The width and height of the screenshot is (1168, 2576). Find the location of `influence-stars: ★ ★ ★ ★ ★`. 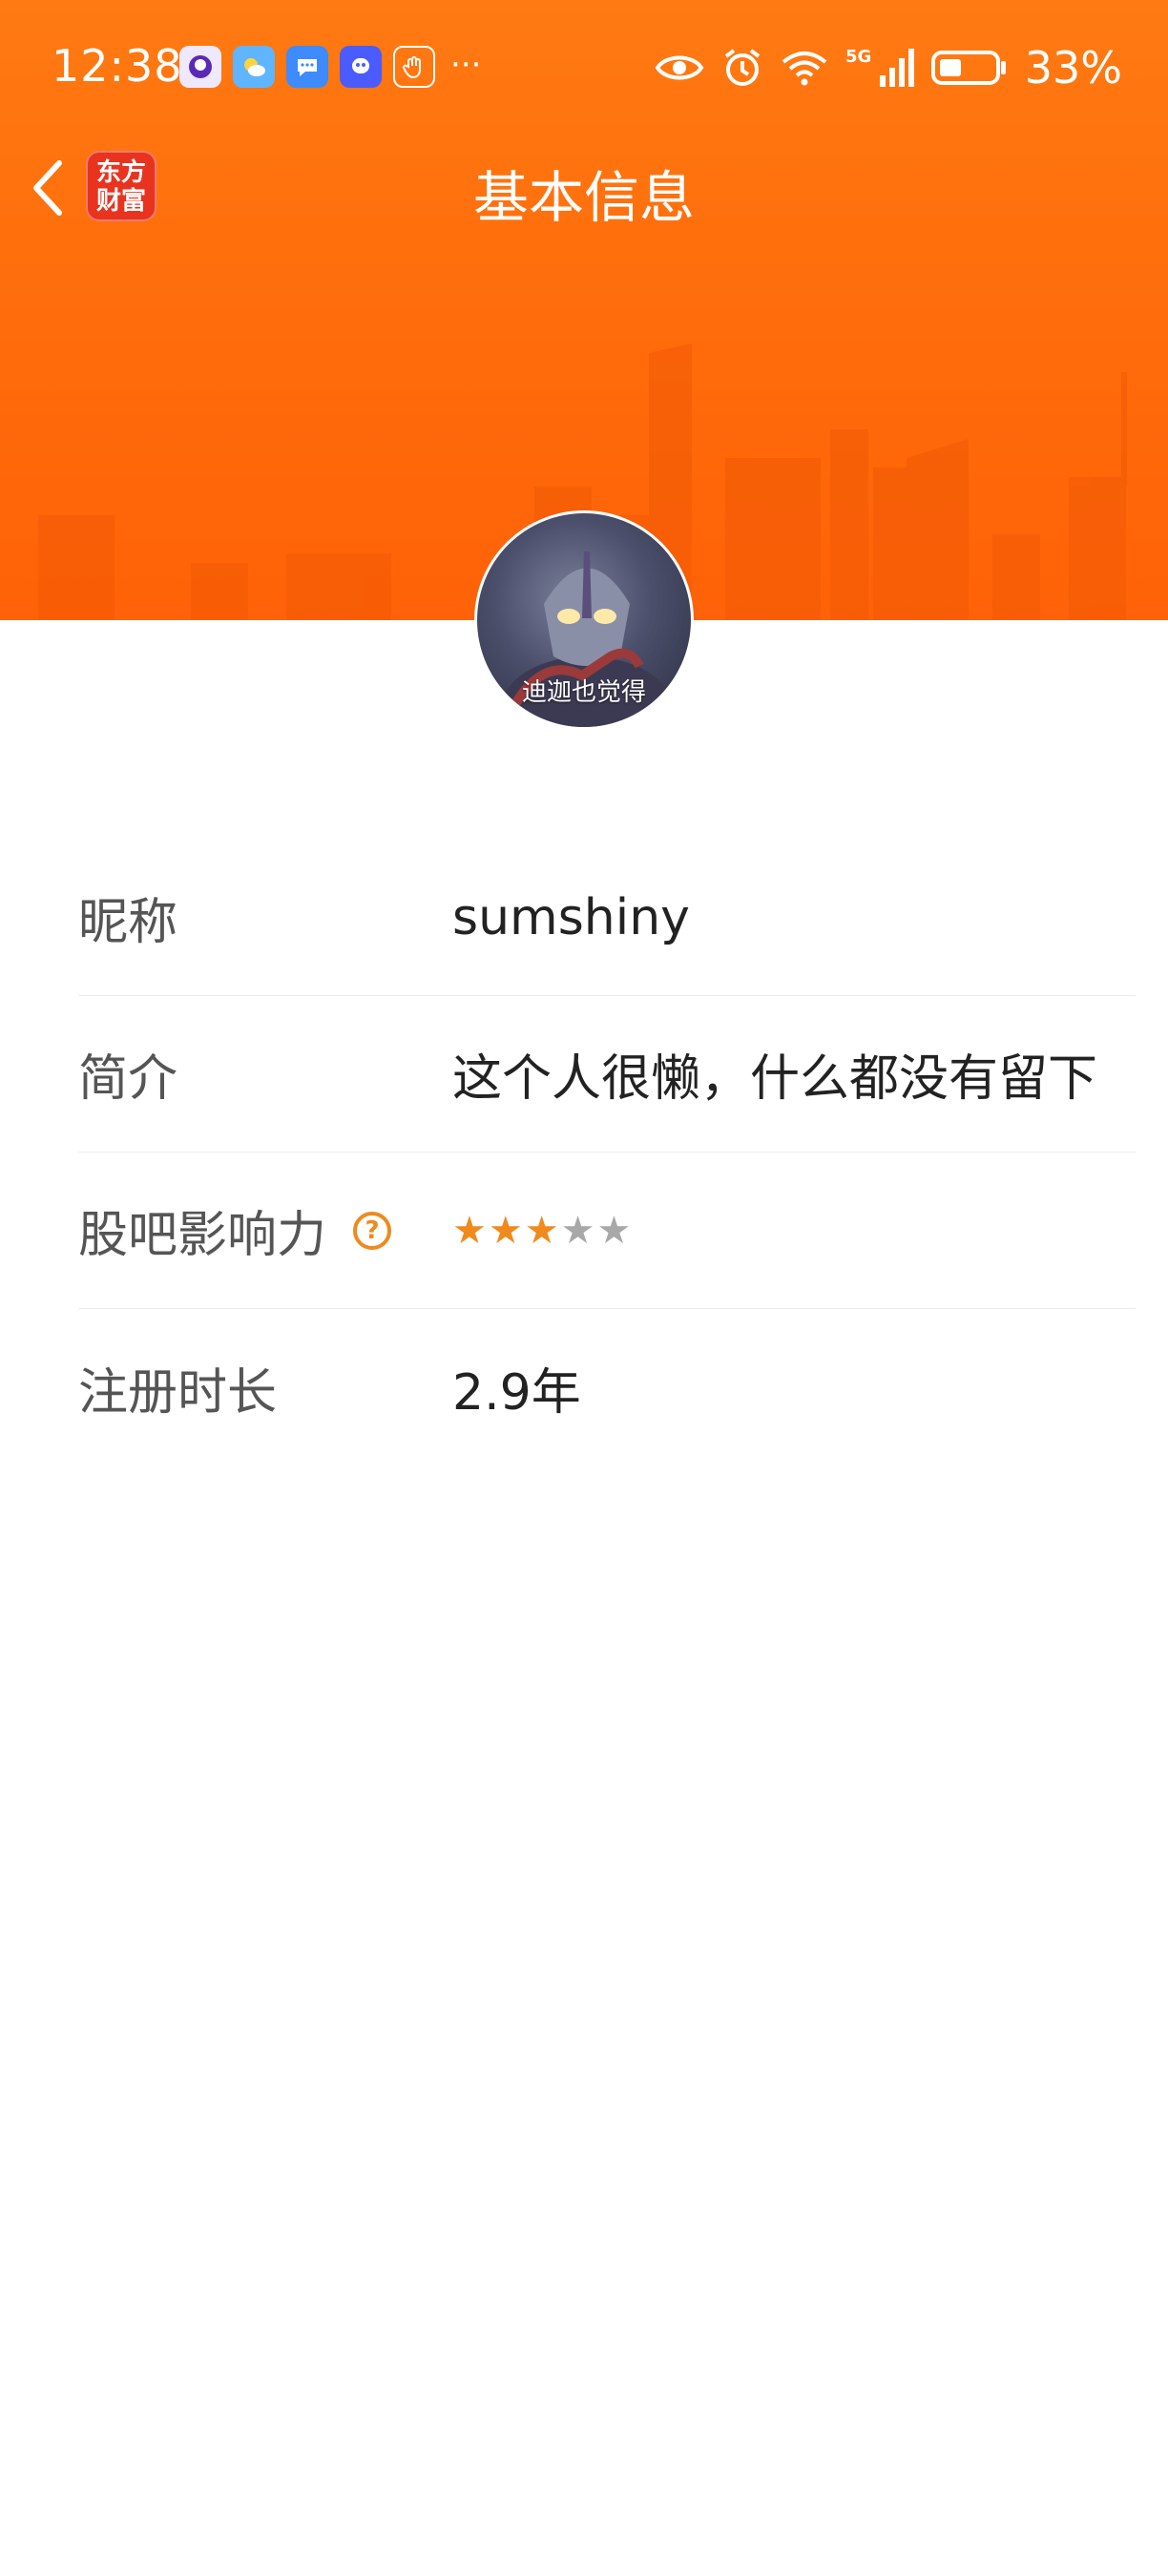

influence-stars: ★ ★ ★ ★ ★ is located at coordinates (541, 1231).